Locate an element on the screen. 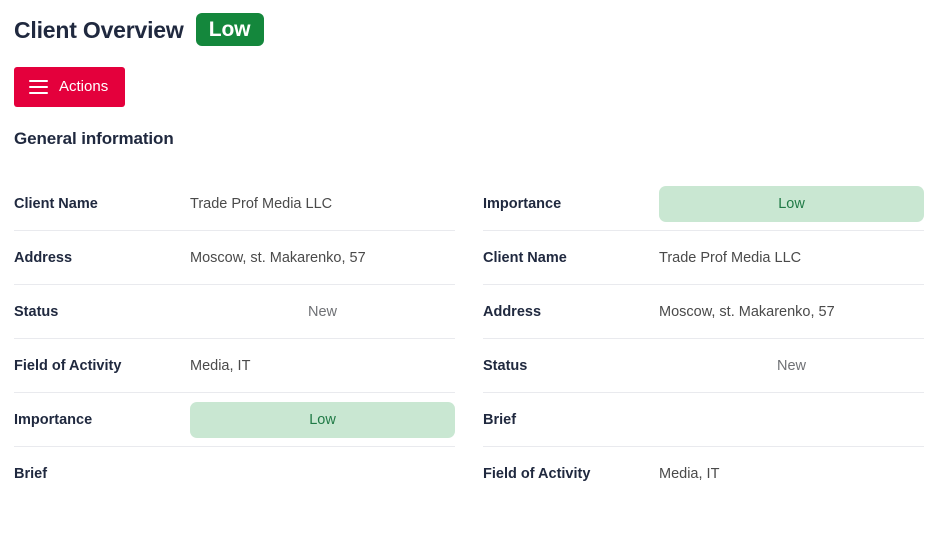  section-heading-general-information: General information is located at coordinates (94, 138).